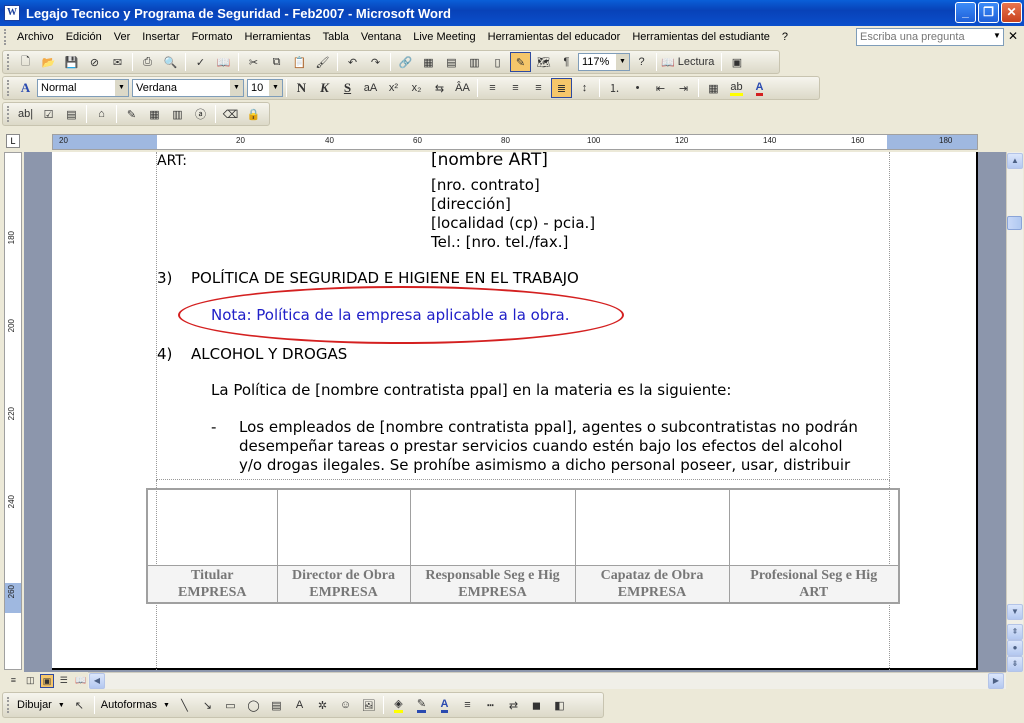  I want to click on menu-ventana: Ventana, so click(381, 37).